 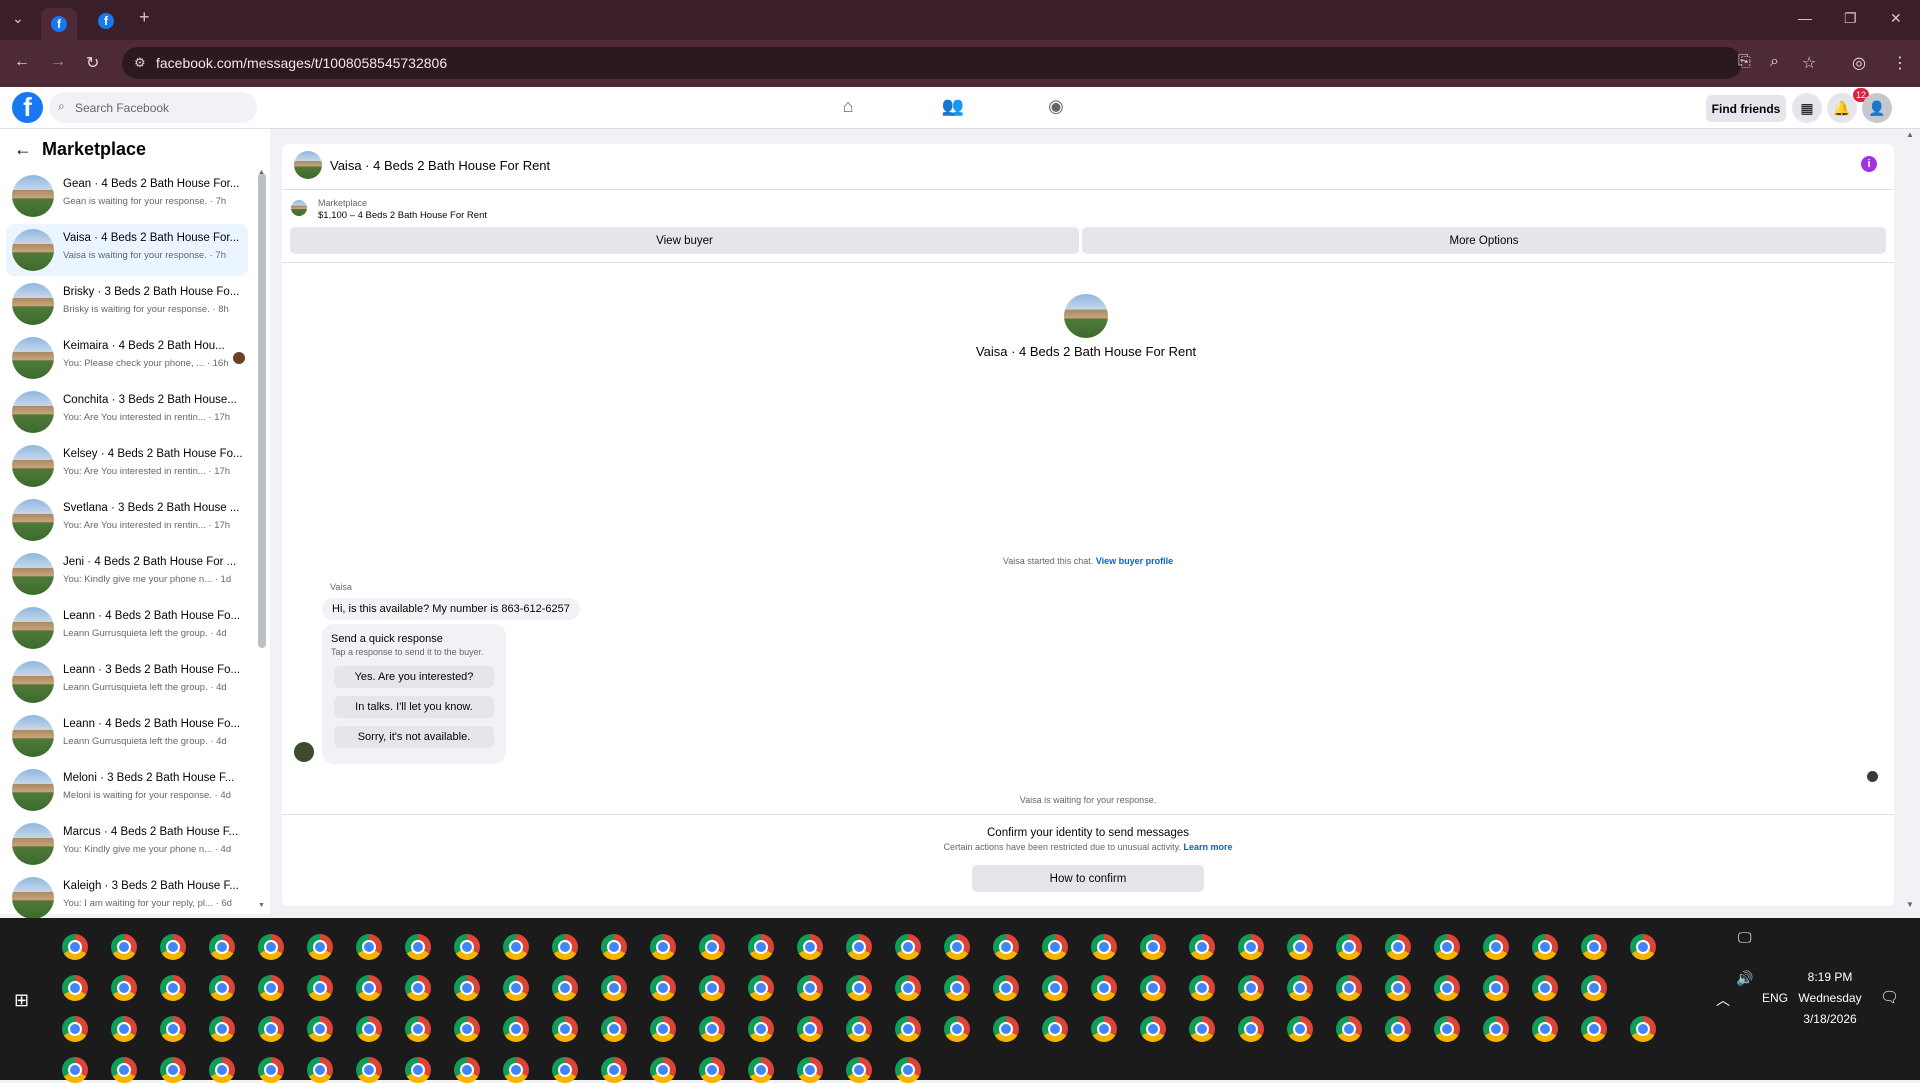 What do you see at coordinates (402, 215) in the screenshot?
I see `listing-price: $1,100 – 4 Beds 2 Bath House For Rent` at bounding box center [402, 215].